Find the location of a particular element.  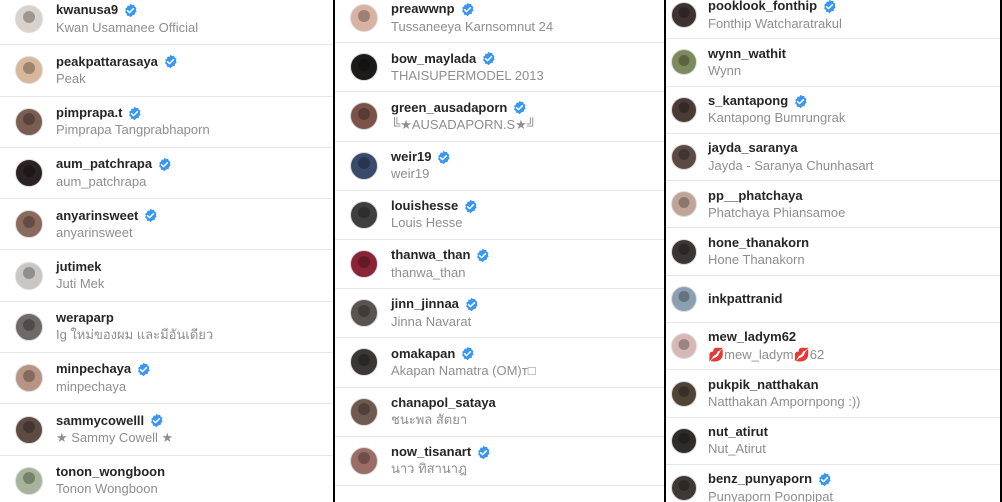

username-line: hone_thanakorn is located at coordinates (758, 243).